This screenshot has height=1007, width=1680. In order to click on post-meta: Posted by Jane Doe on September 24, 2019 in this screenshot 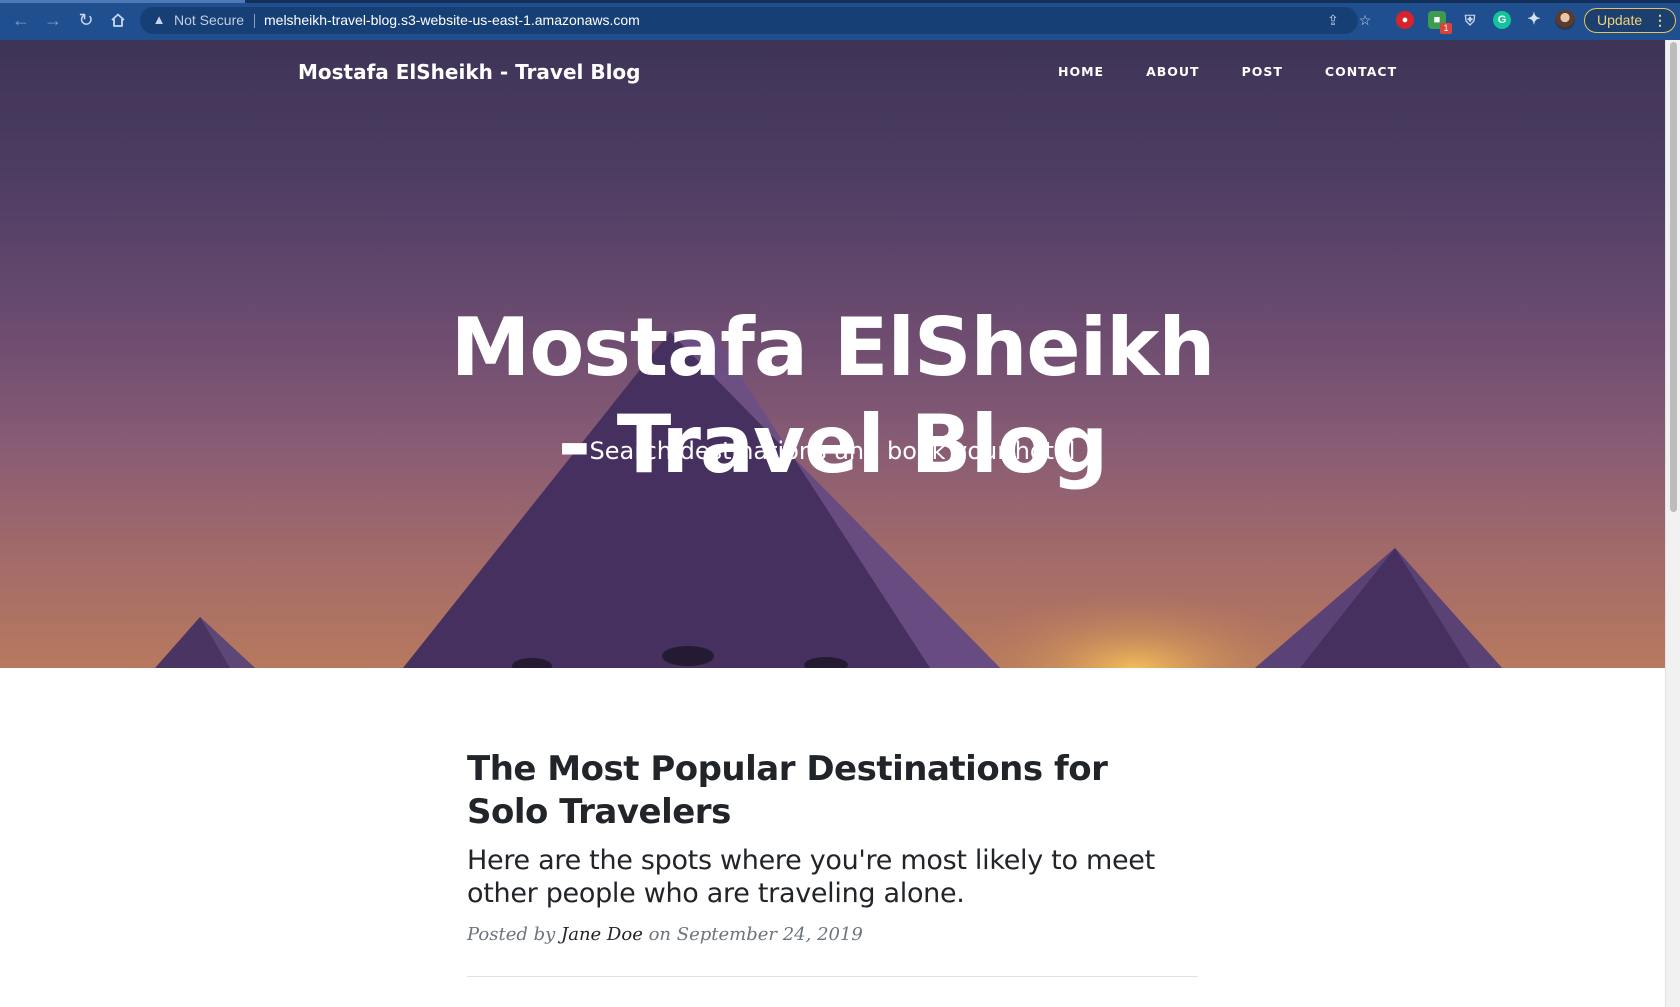, I will do `click(832, 934)`.